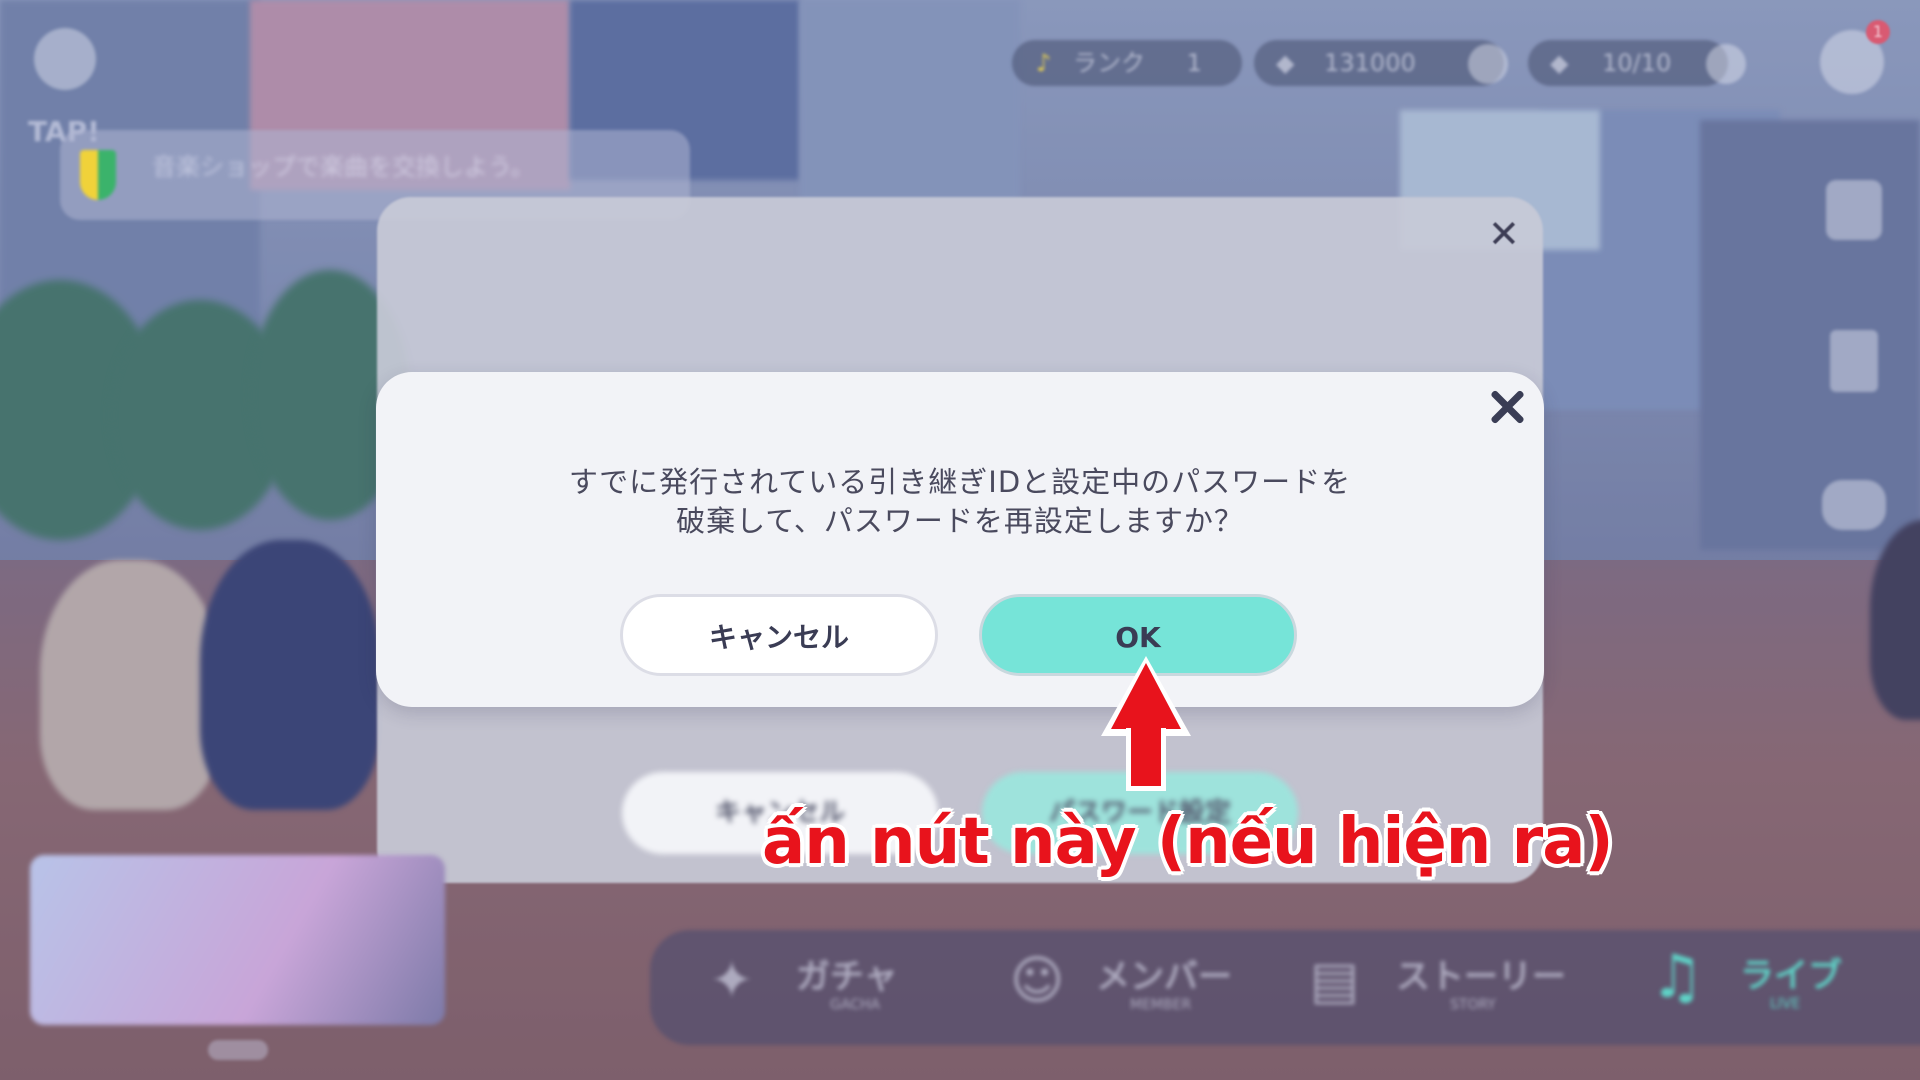 Image resolution: width=1920 pixels, height=1080 pixels. I want to click on mission-list-icon, so click(1854, 361).